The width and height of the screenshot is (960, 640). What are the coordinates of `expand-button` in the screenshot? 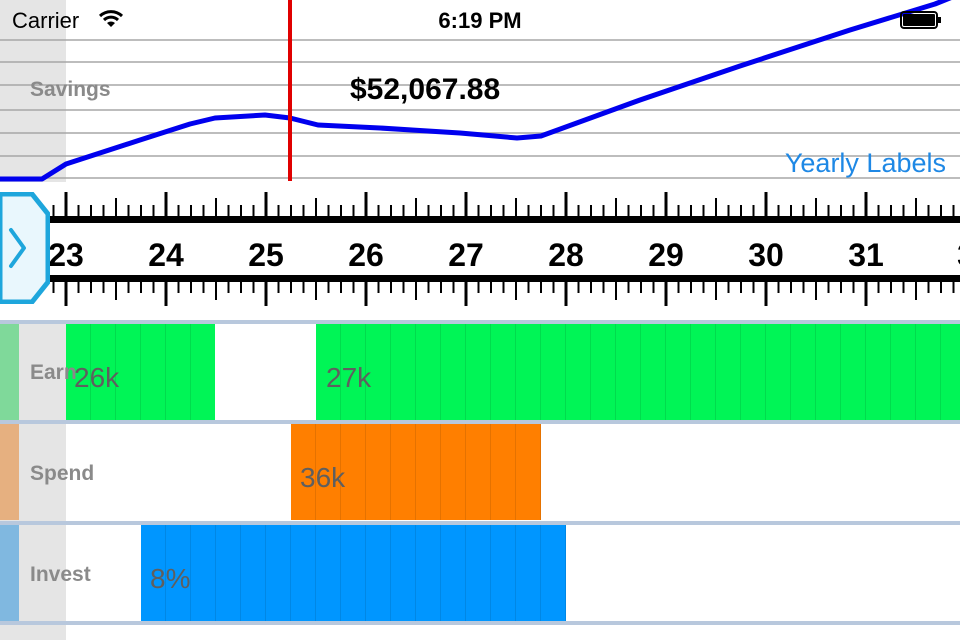 It's located at (25, 248).